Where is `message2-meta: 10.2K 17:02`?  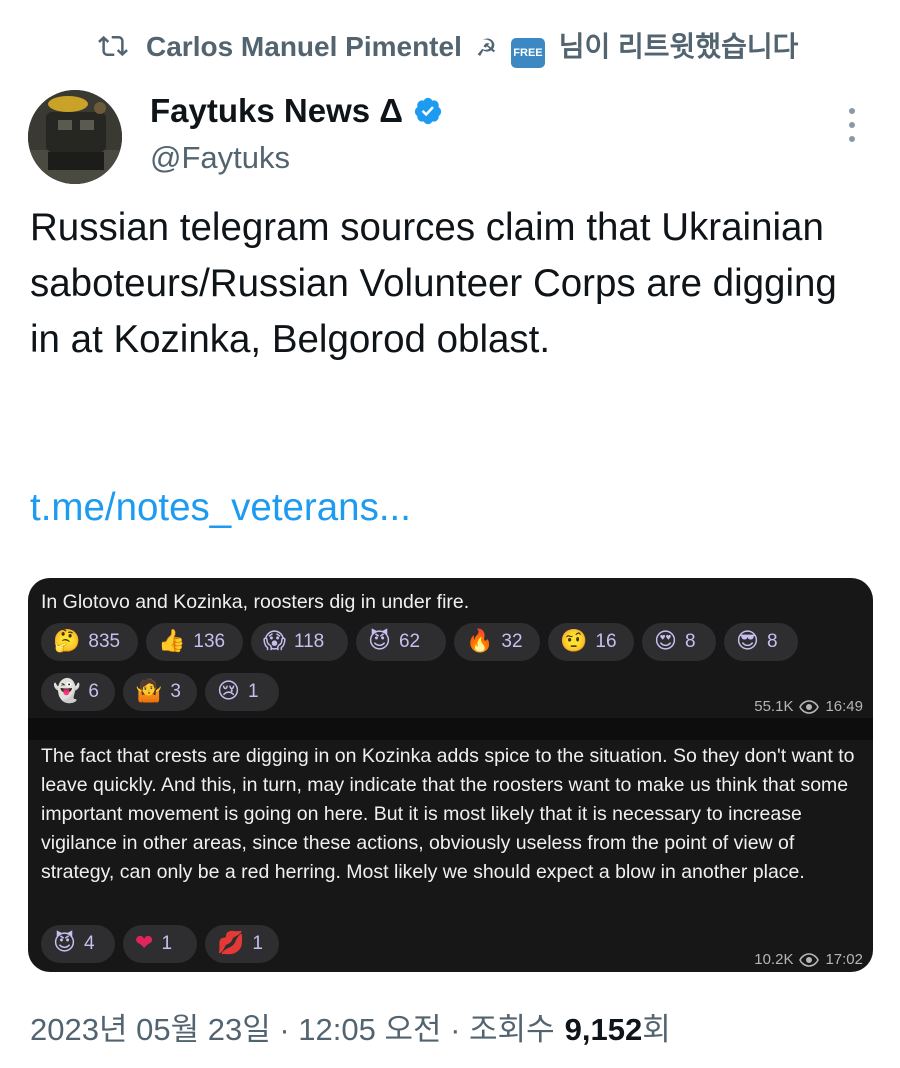 message2-meta: 10.2K 17:02 is located at coordinates (808, 959).